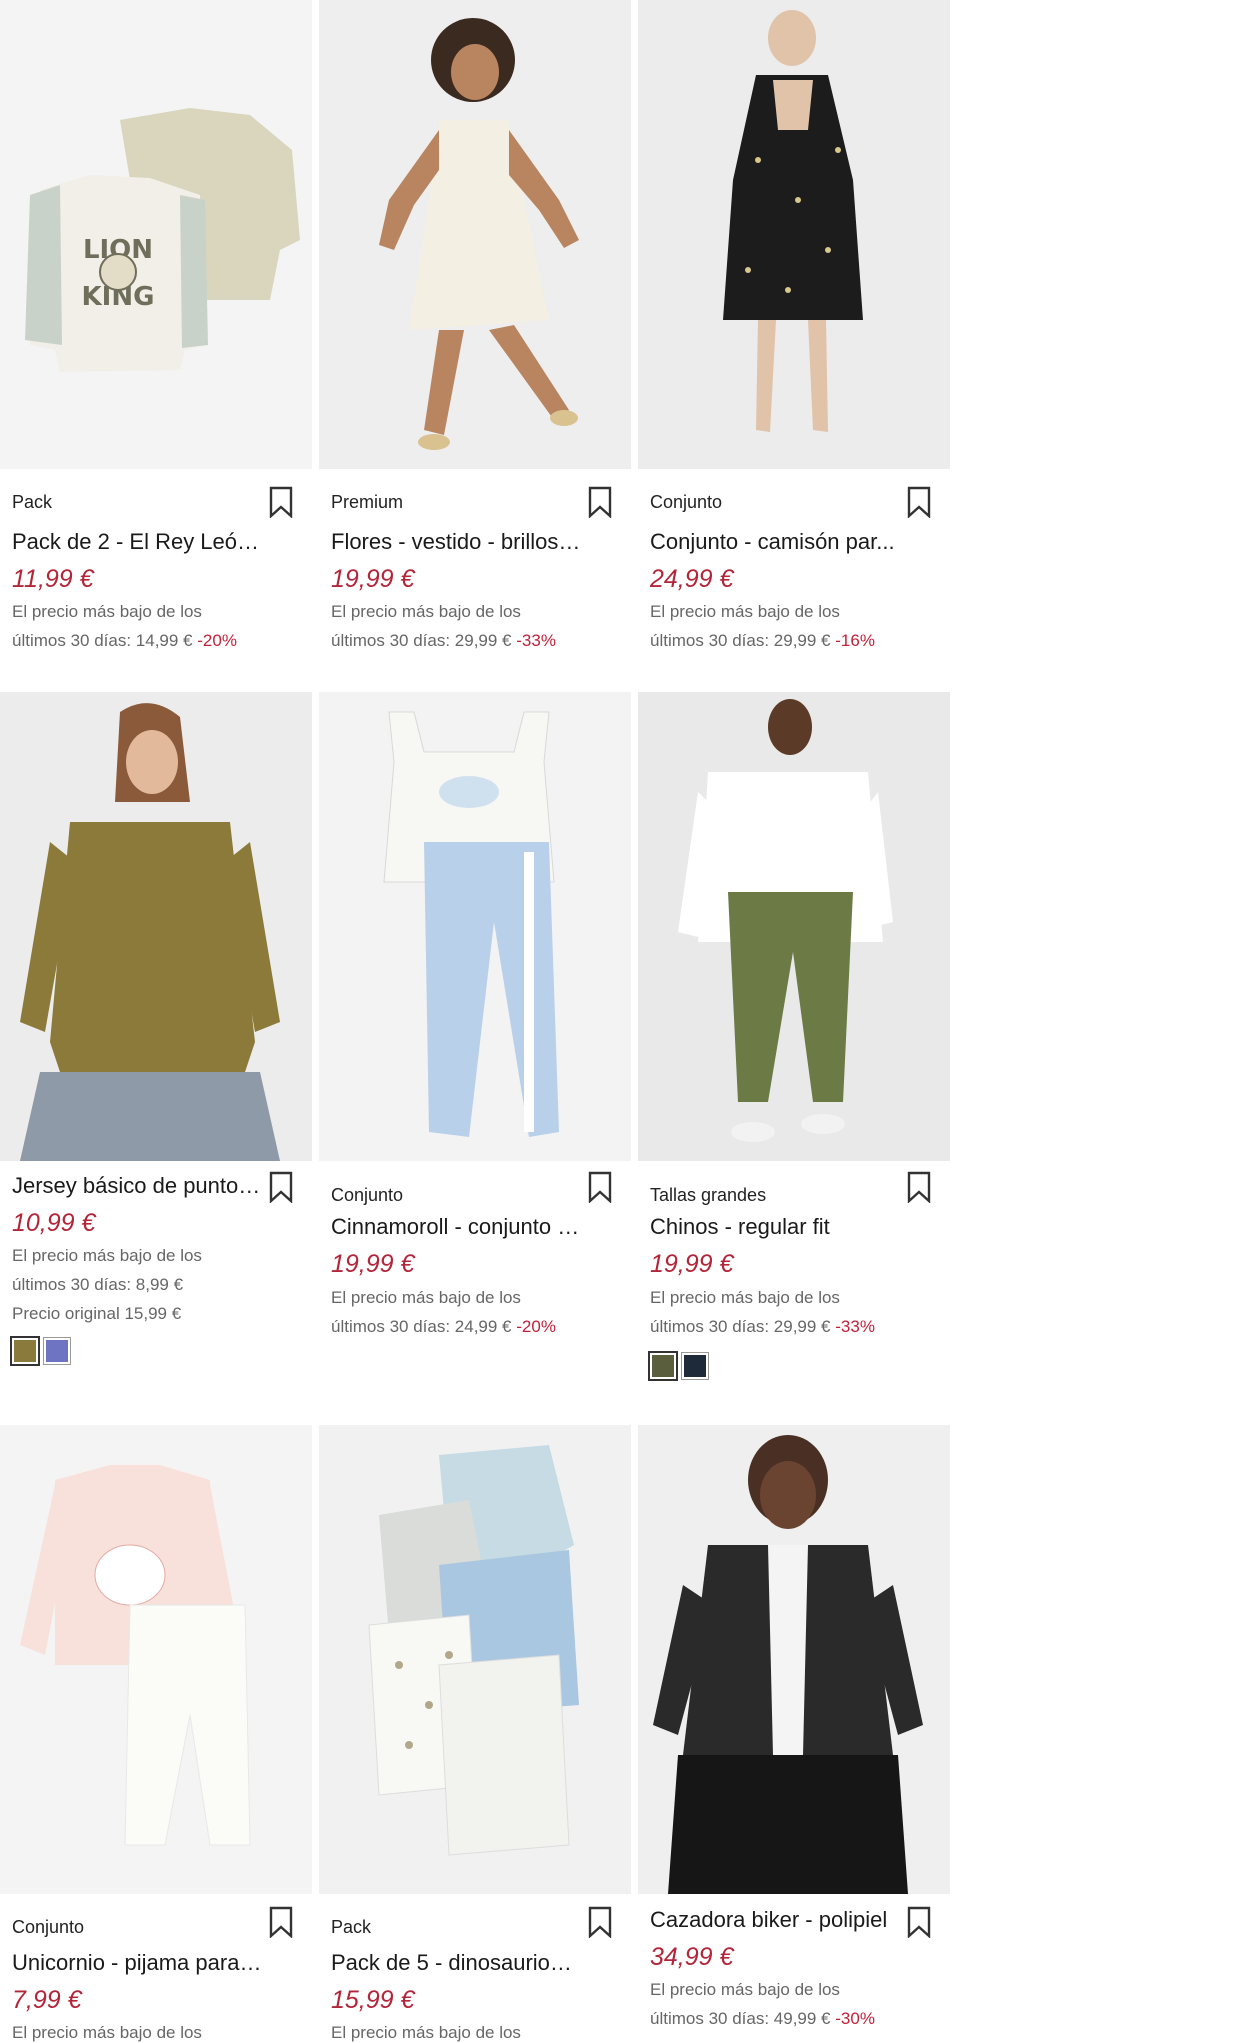 The width and height of the screenshot is (1250, 2043). Describe the element at coordinates (692, 1957) in the screenshot. I see `product-price: 34,99 €` at that location.